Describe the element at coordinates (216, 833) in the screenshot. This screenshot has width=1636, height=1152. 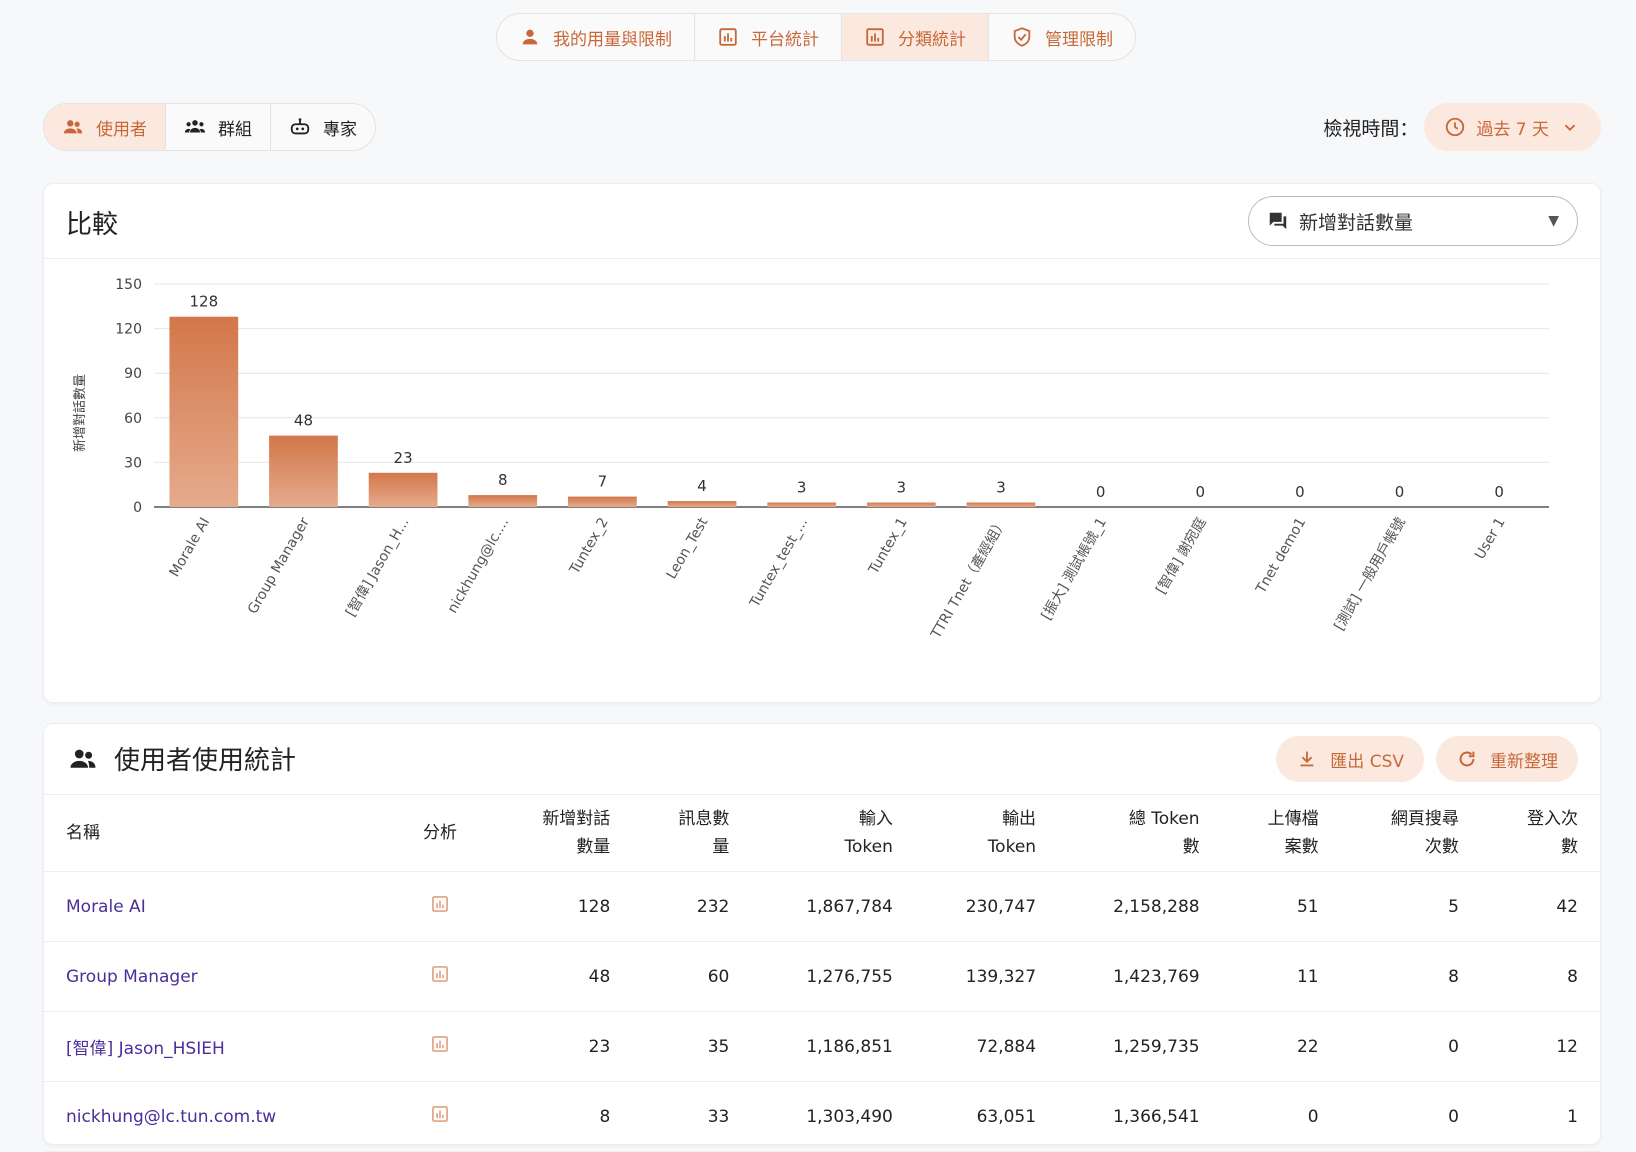
I see `col-name: 名稱` at that location.